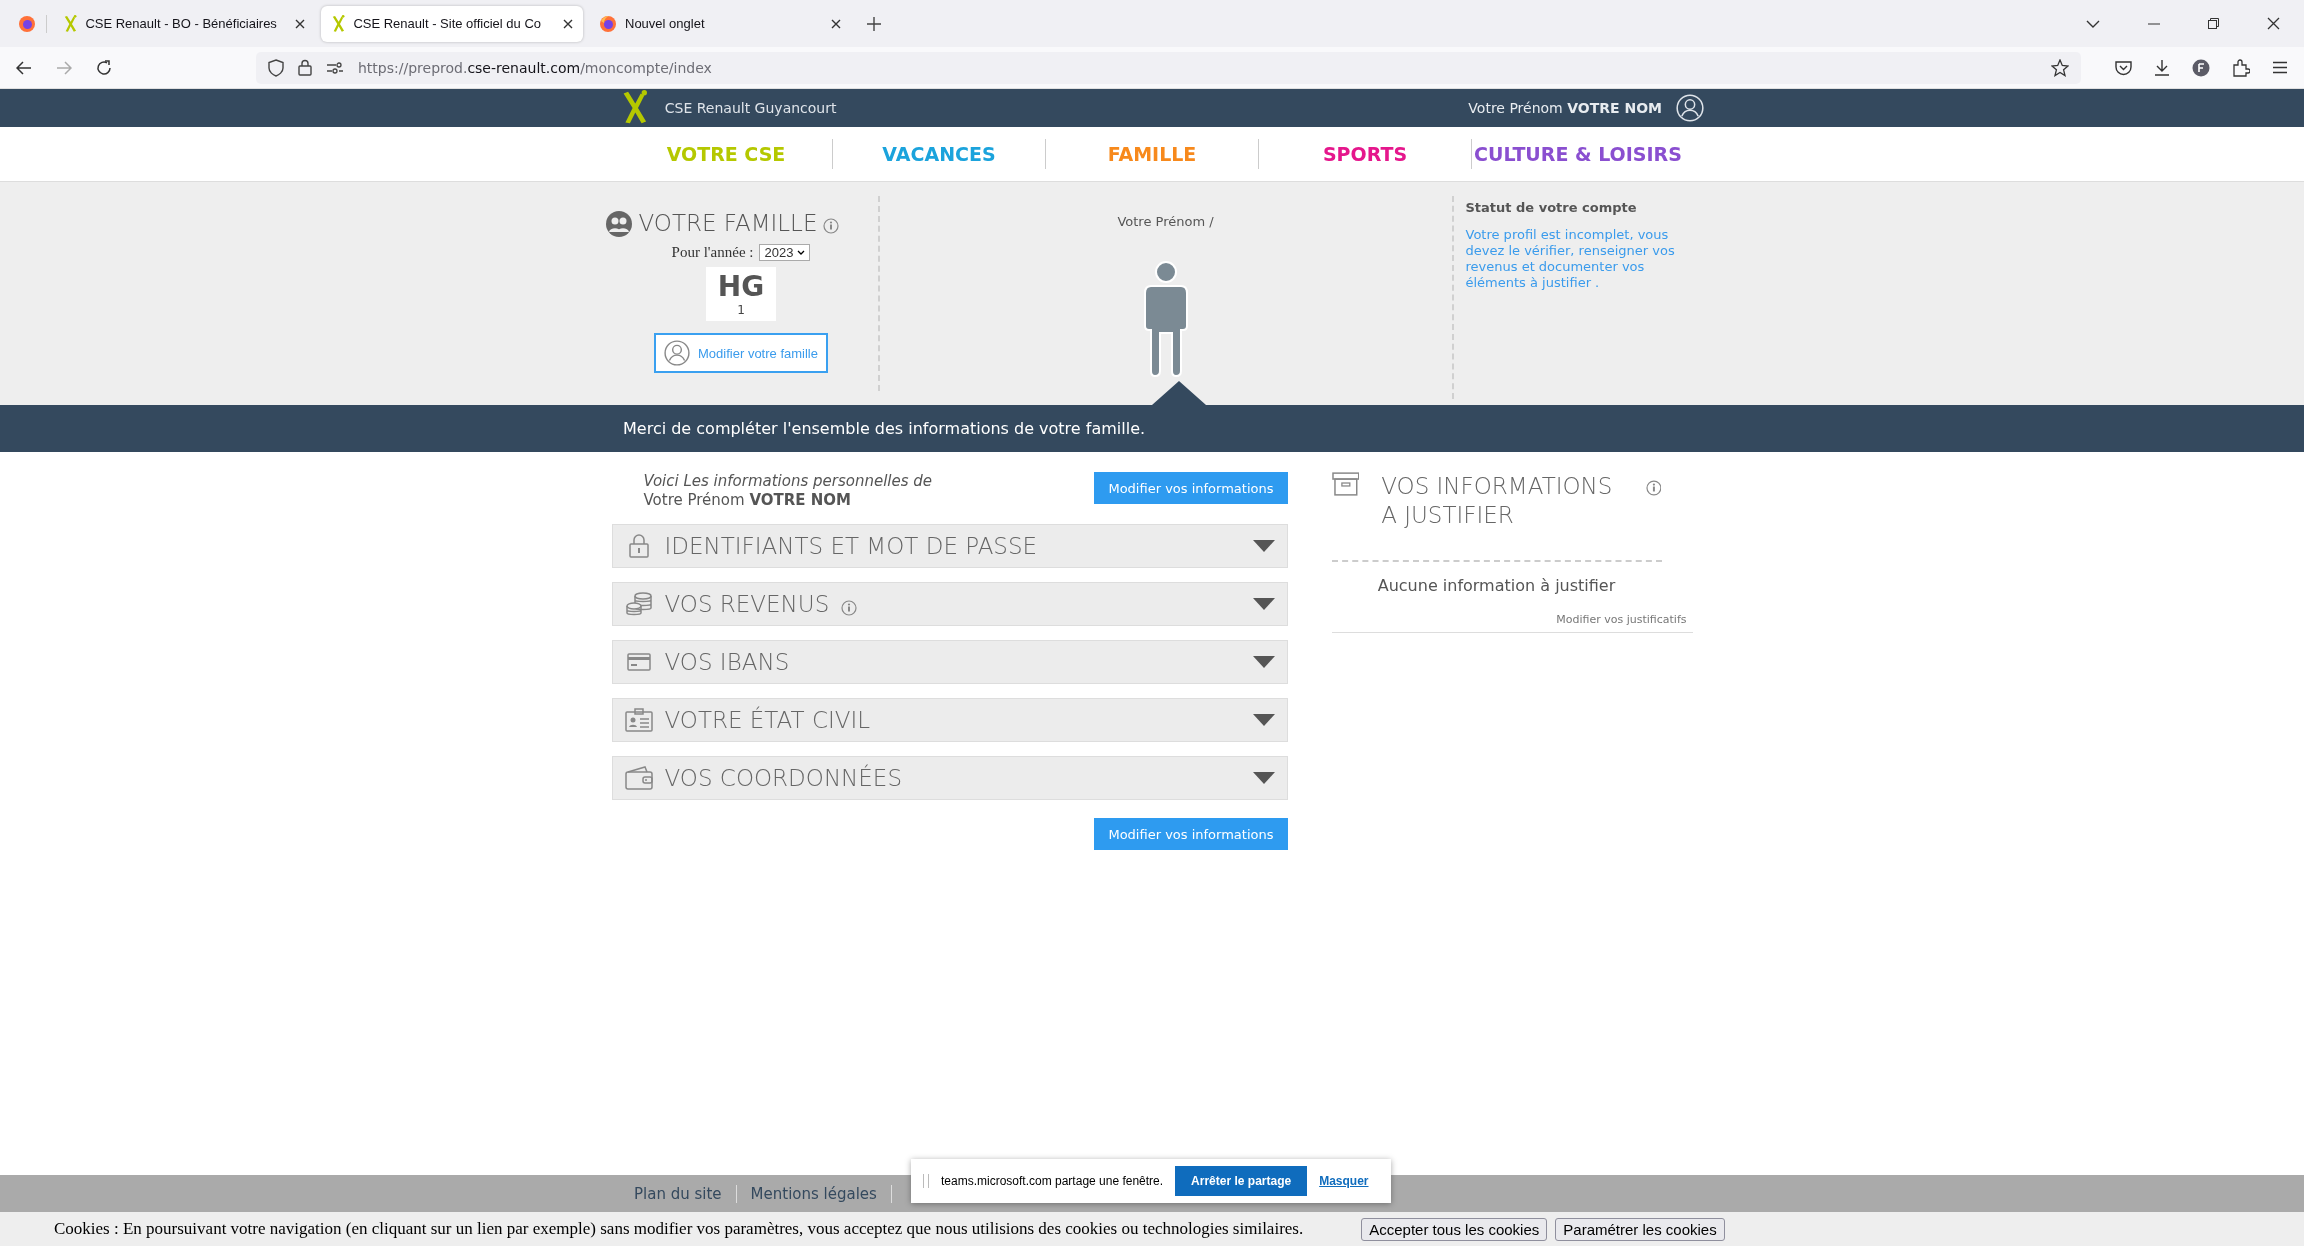  Describe the element at coordinates (618, 224) in the screenshot. I see `family-icon` at that location.